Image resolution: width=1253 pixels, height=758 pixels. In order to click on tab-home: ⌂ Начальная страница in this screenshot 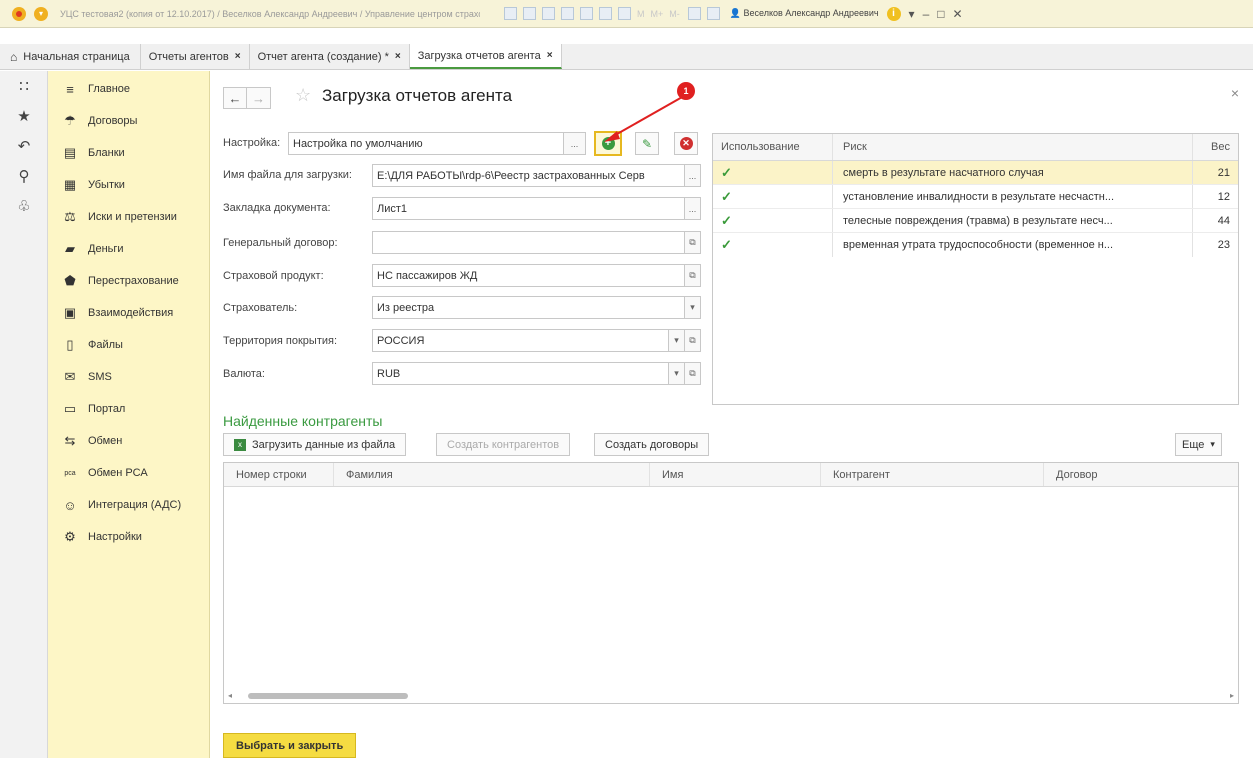, I will do `click(70, 56)`.